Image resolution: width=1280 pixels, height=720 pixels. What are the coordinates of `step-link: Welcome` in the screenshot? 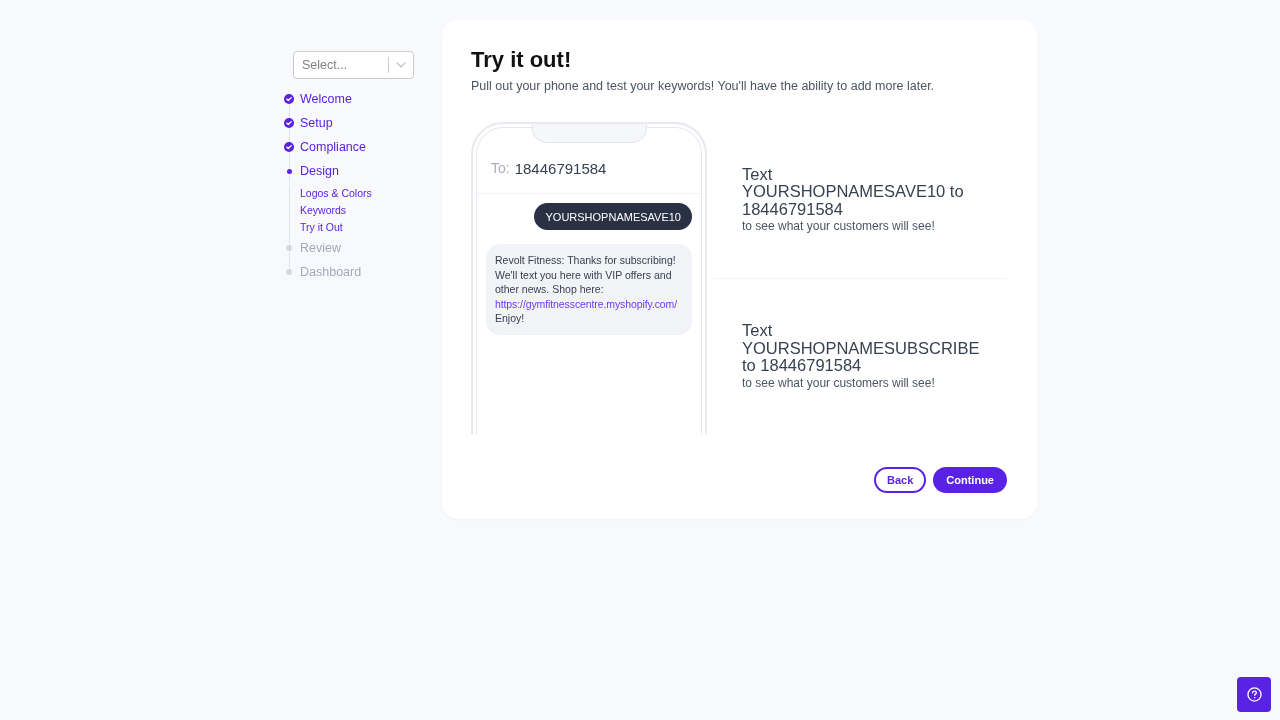 It's located at (326, 99).